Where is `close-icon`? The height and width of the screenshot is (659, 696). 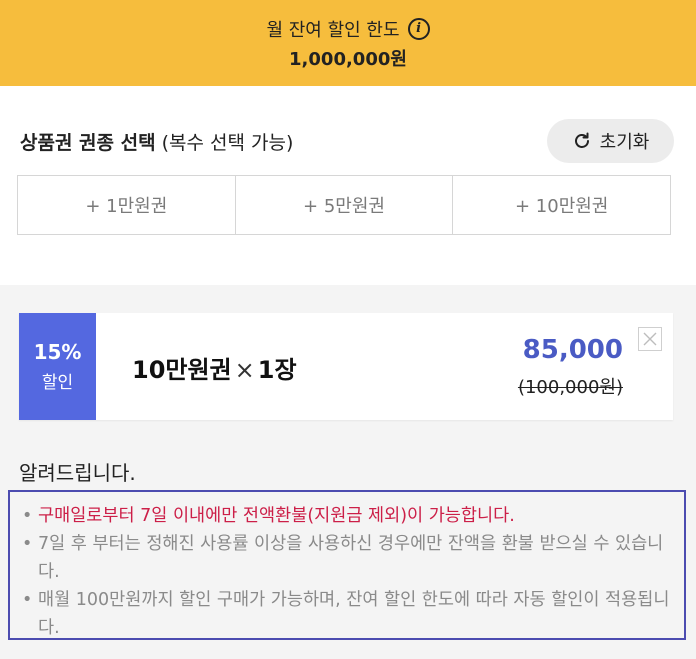
close-icon is located at coordinates (650, 339).